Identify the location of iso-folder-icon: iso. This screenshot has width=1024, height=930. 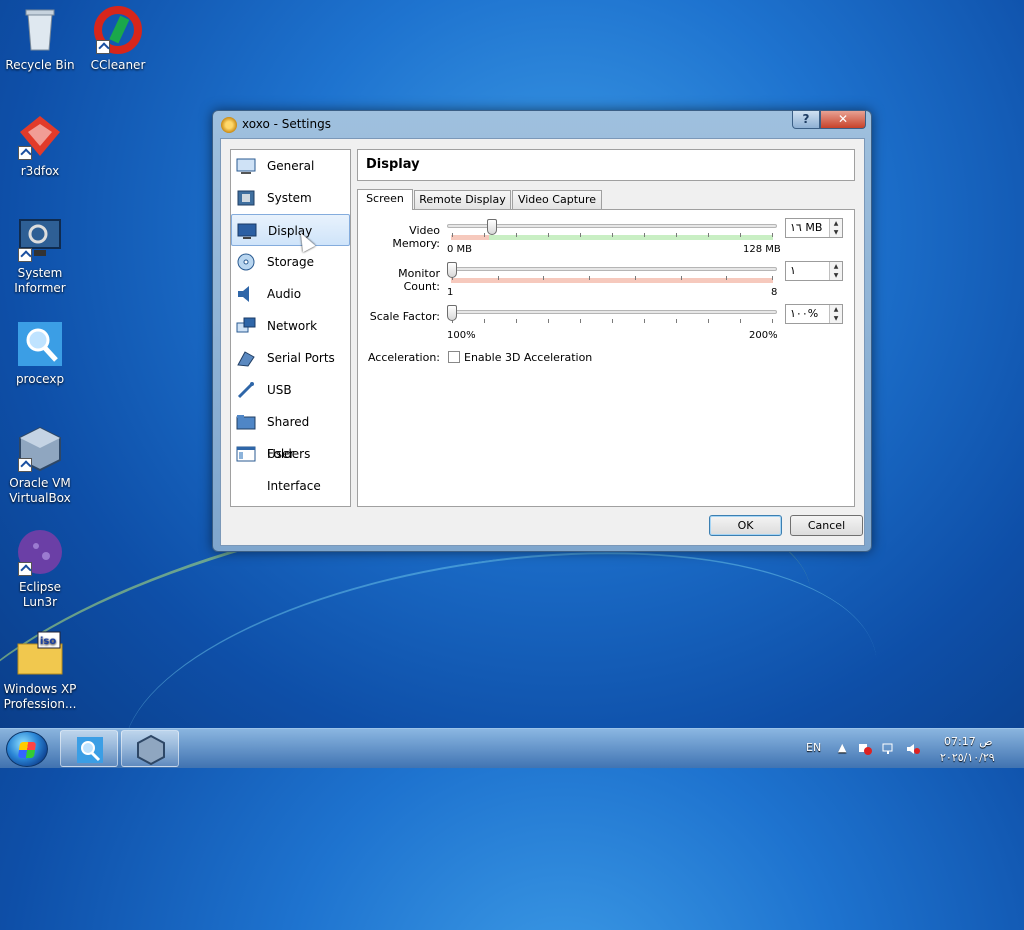
(40, 654).